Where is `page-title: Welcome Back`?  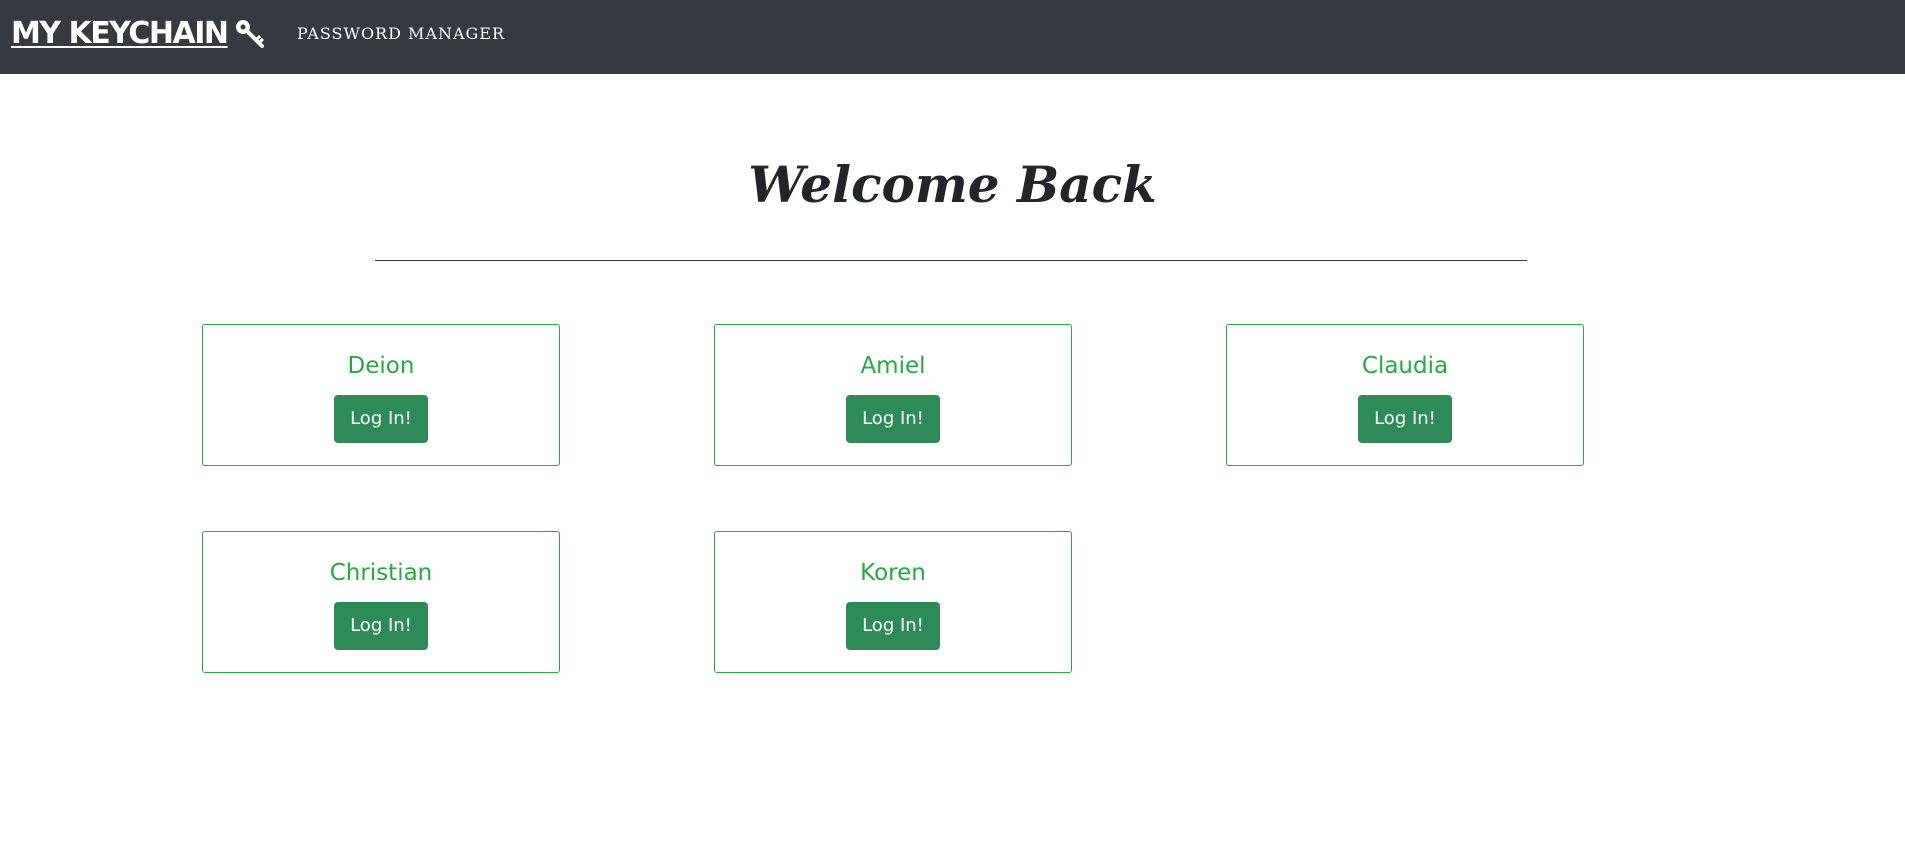
page-title: Welcome Back is located at coordinates (952, 184).